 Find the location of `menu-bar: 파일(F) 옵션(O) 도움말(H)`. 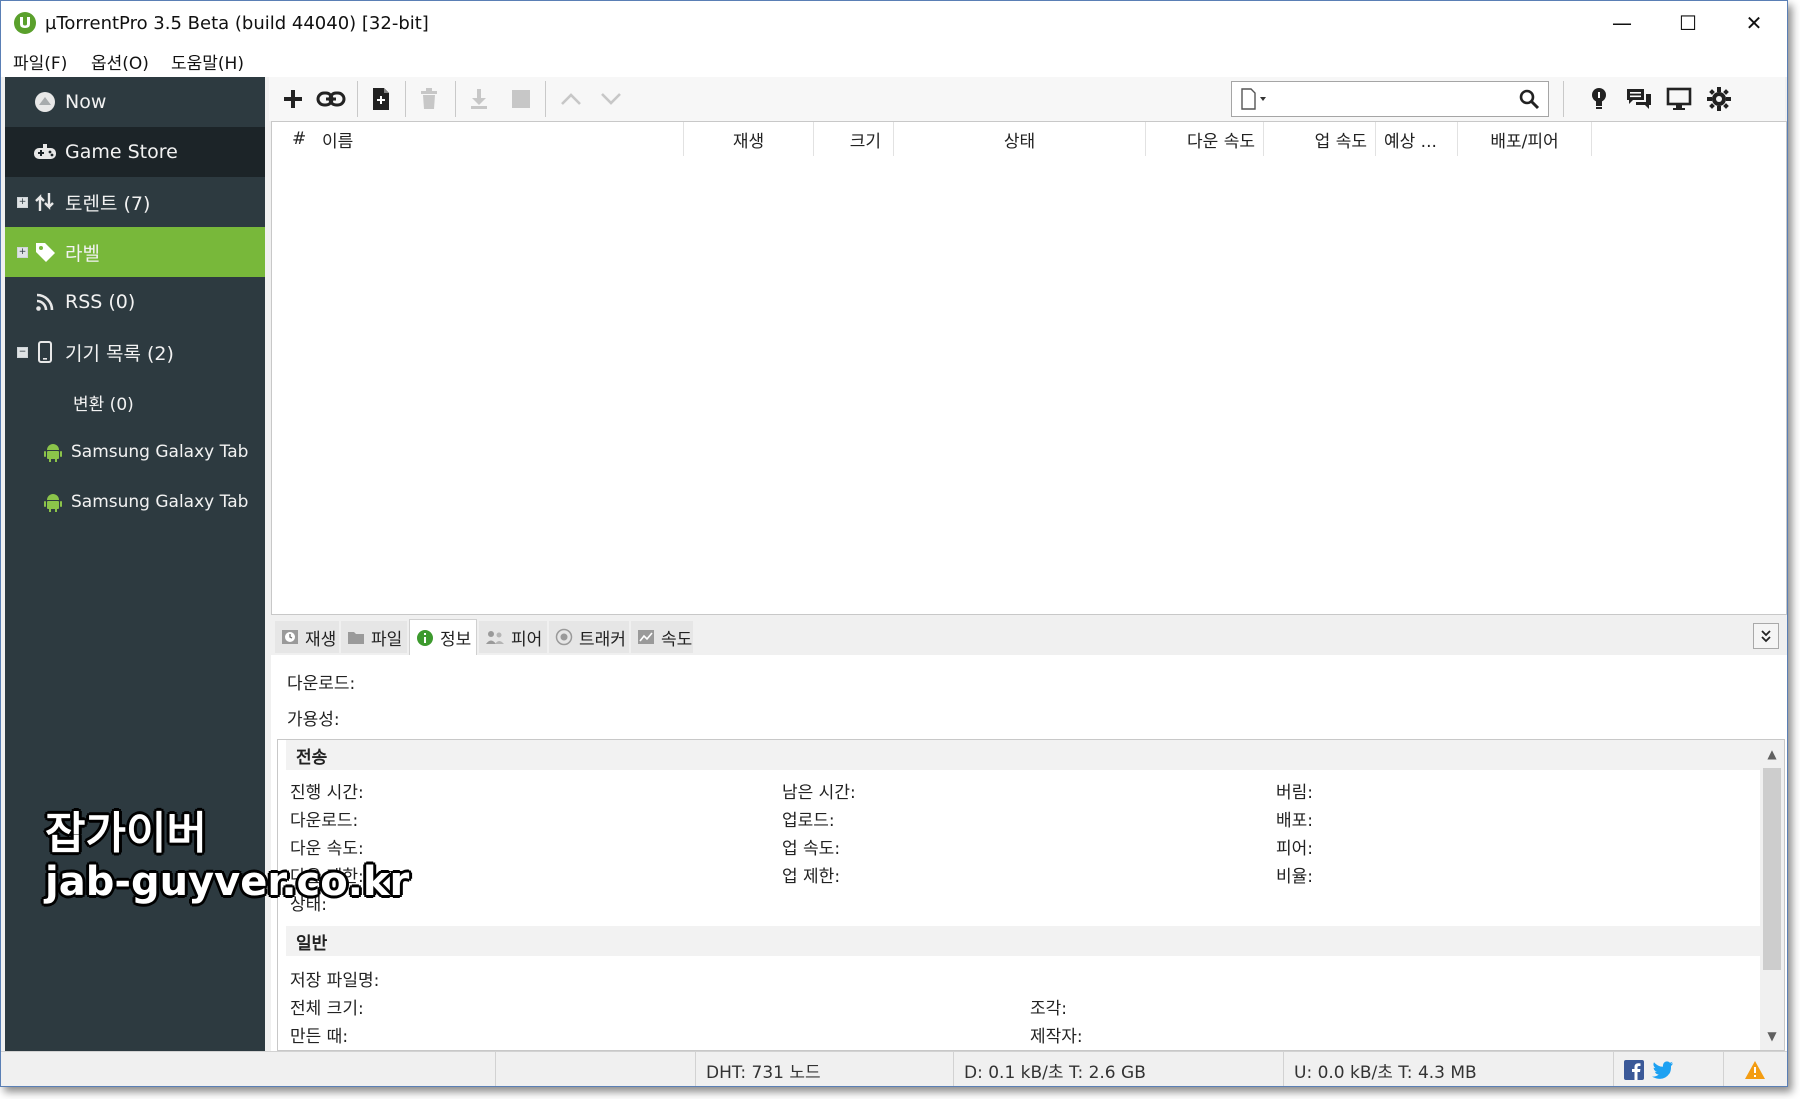

menu-bar: 파일(F) 옵션(O) 도움말(H) is located at coordinates (894, 61).